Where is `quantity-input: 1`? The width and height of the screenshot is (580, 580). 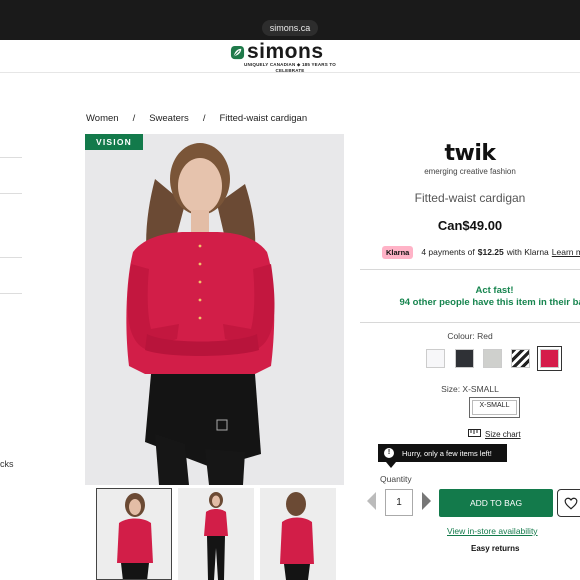
quantity-input: 1 is located at coordinates (399, 502).